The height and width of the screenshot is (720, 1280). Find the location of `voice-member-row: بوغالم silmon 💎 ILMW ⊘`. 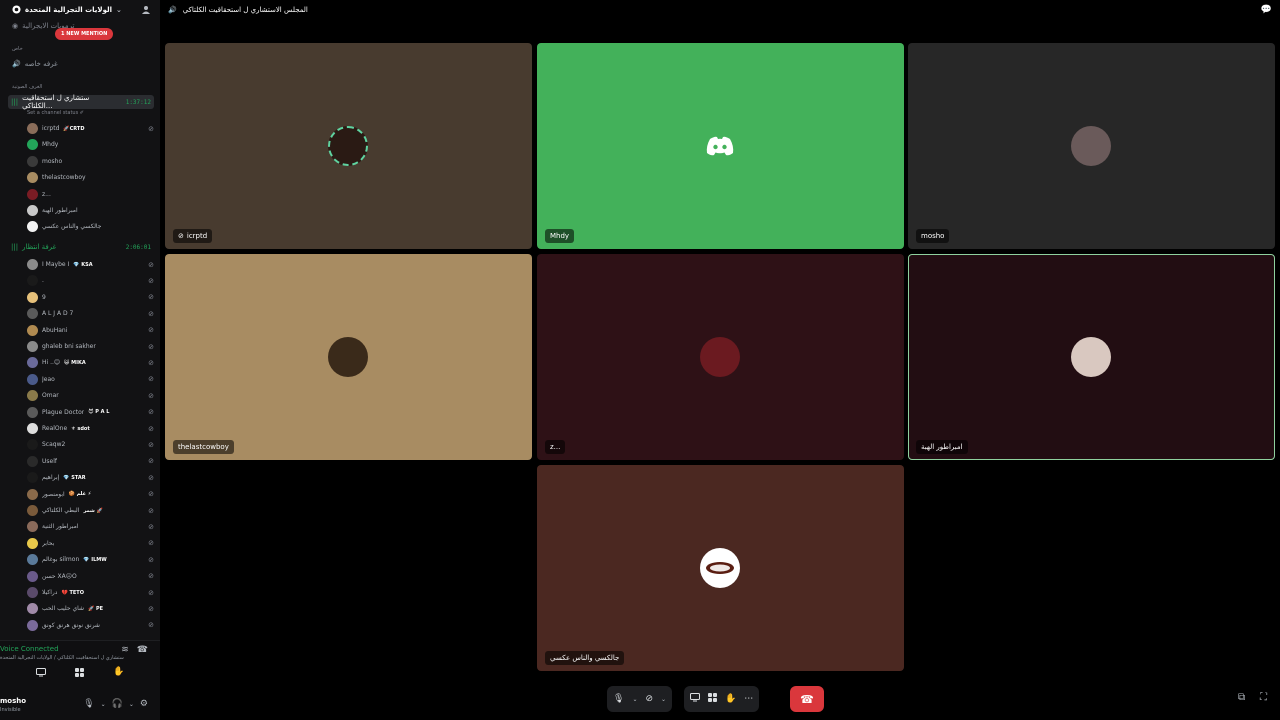

voice-member-row: بوغالم silmon 💎 ILMW ⊘ is located at coordinates (90, 559).